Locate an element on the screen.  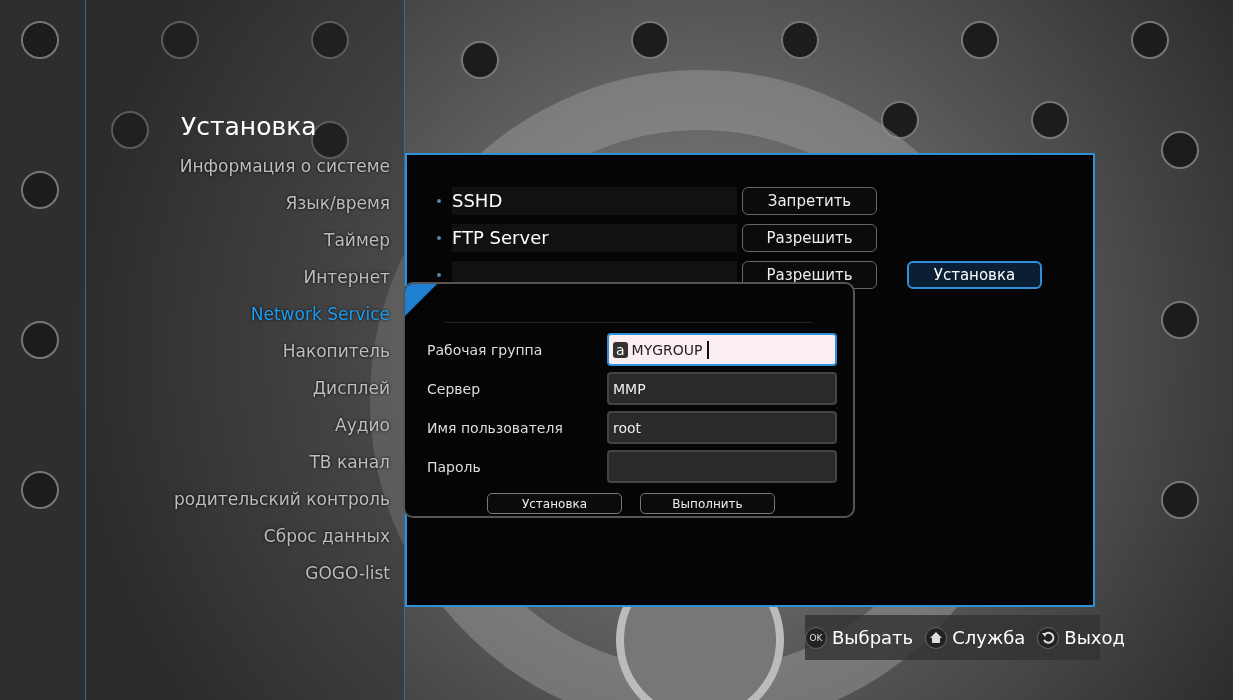
dialog-button: Выполнить is located at coordinates (707, 503).